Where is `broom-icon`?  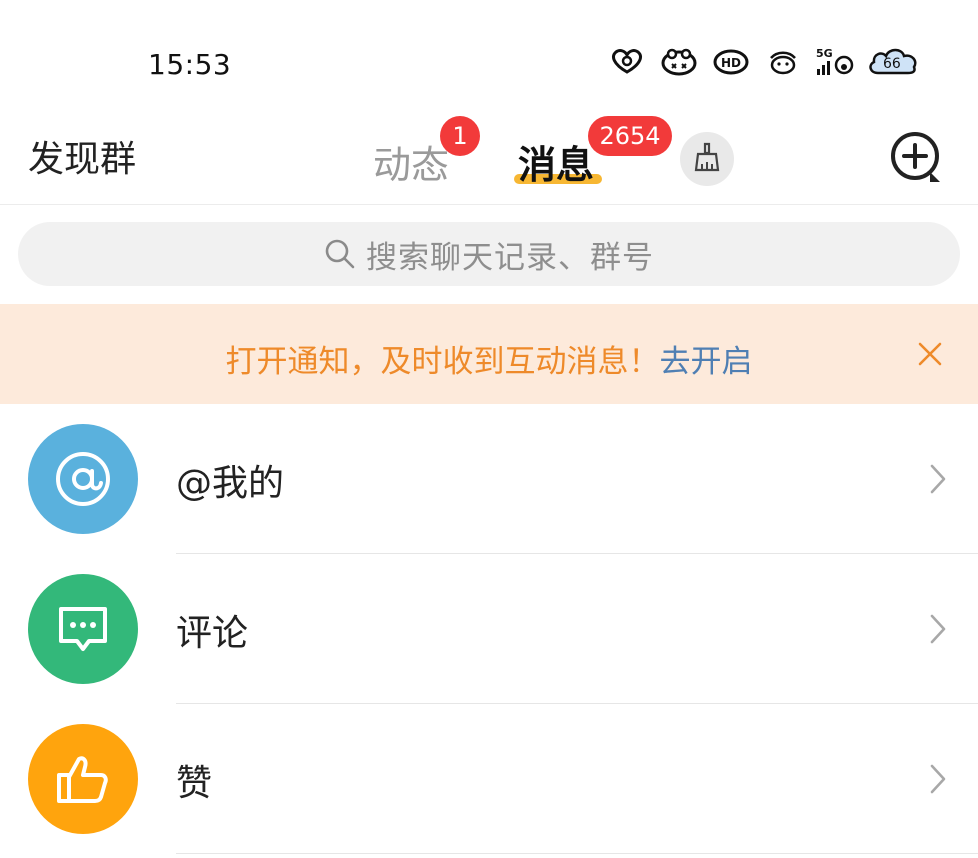
broom-icon is located at coordinates (707, 159).